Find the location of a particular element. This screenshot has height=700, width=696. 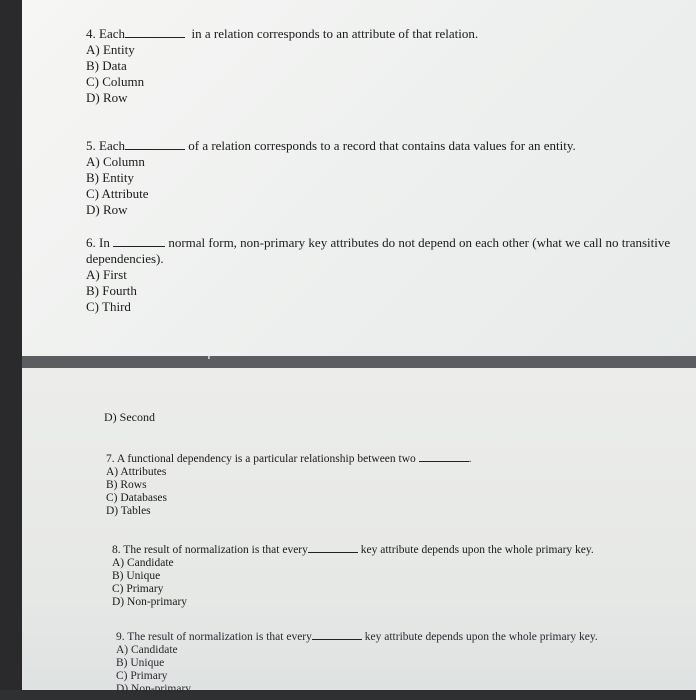

page-gap is located at coordinates (359, 362).